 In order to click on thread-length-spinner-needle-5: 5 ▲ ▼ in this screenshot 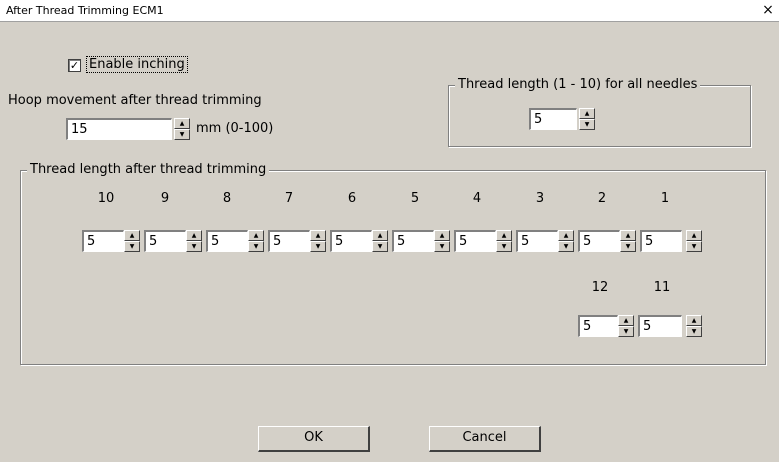, I will do `click(422, 241)`.